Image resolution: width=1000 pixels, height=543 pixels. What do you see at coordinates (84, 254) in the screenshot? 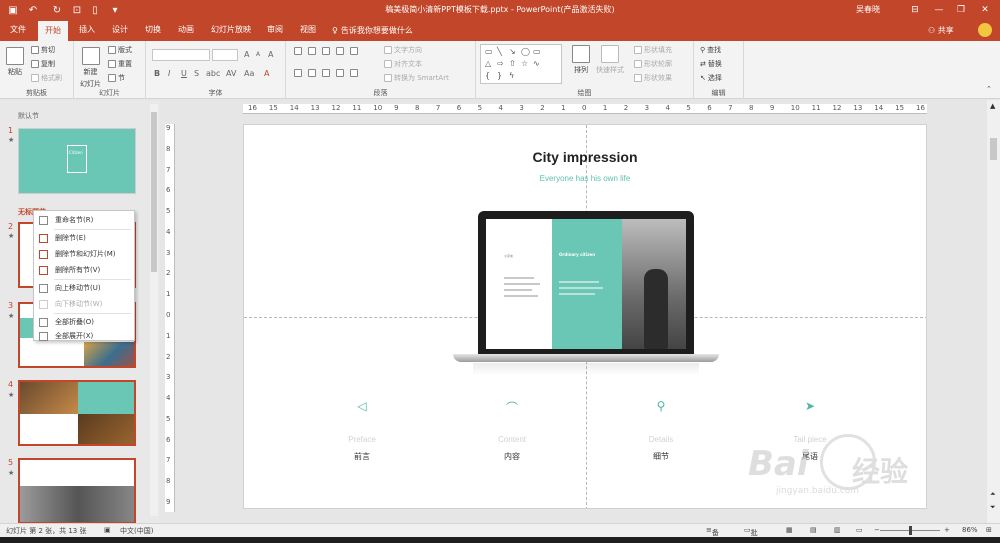
I see `menu-delete-section-and-slides: 删除节和幻灯片(M)` at bounding box center [84, 254].